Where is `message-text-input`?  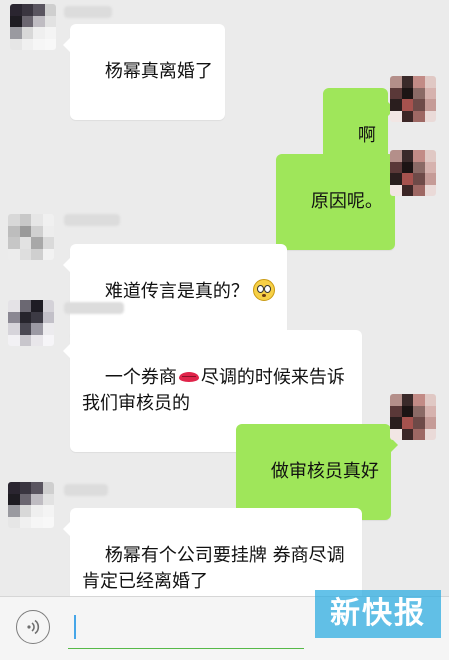
message-text-input is located at coordinates (186, 629).